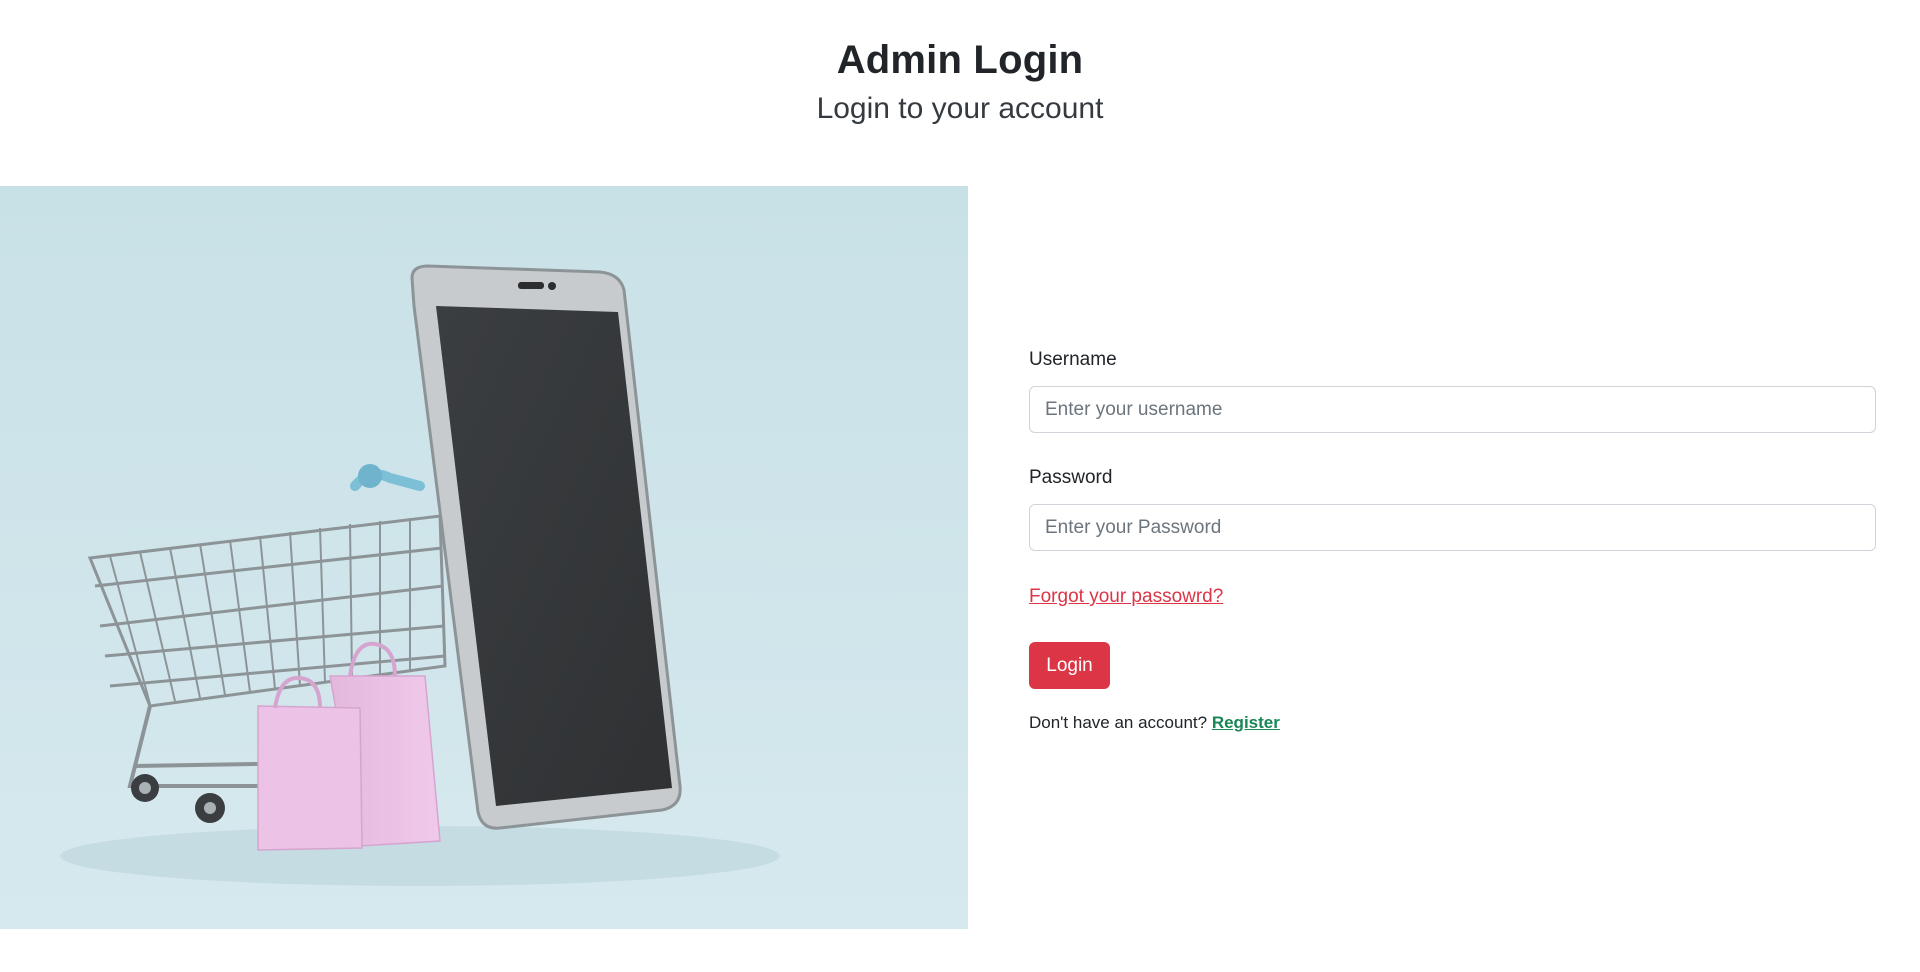  I want to click on username-label: Username, so click(1073, 359).